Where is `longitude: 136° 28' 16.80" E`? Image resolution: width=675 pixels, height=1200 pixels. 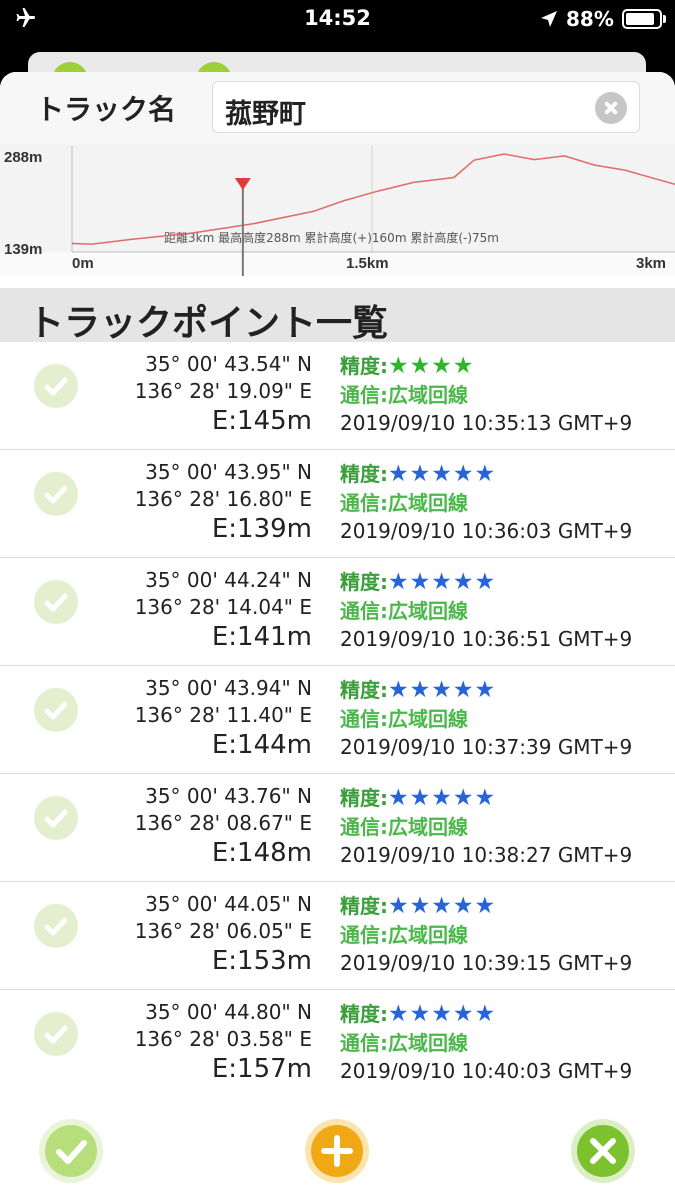 longitude: 136° 28' 16.80" E is located at coordinates (223, 499).